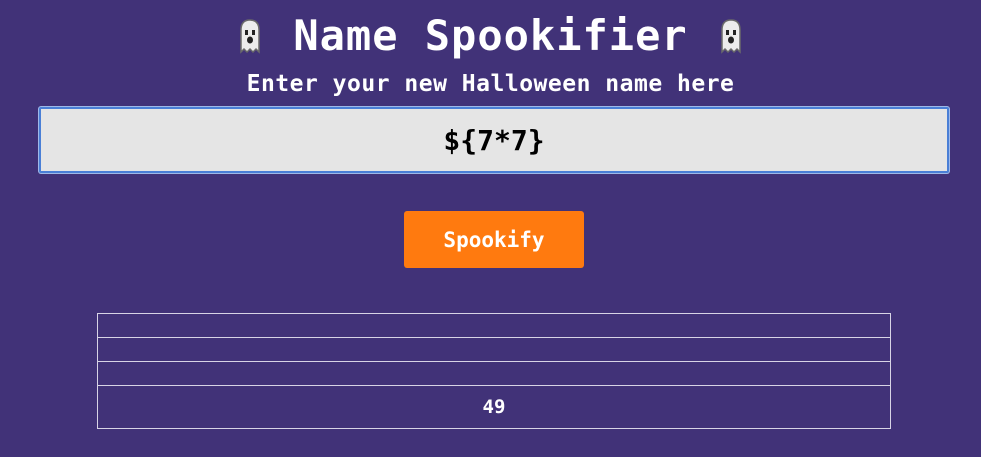 The width and height of the screenshot is (981, 457). I want to click on title-row: Name Spookifier, so click(490, 36).